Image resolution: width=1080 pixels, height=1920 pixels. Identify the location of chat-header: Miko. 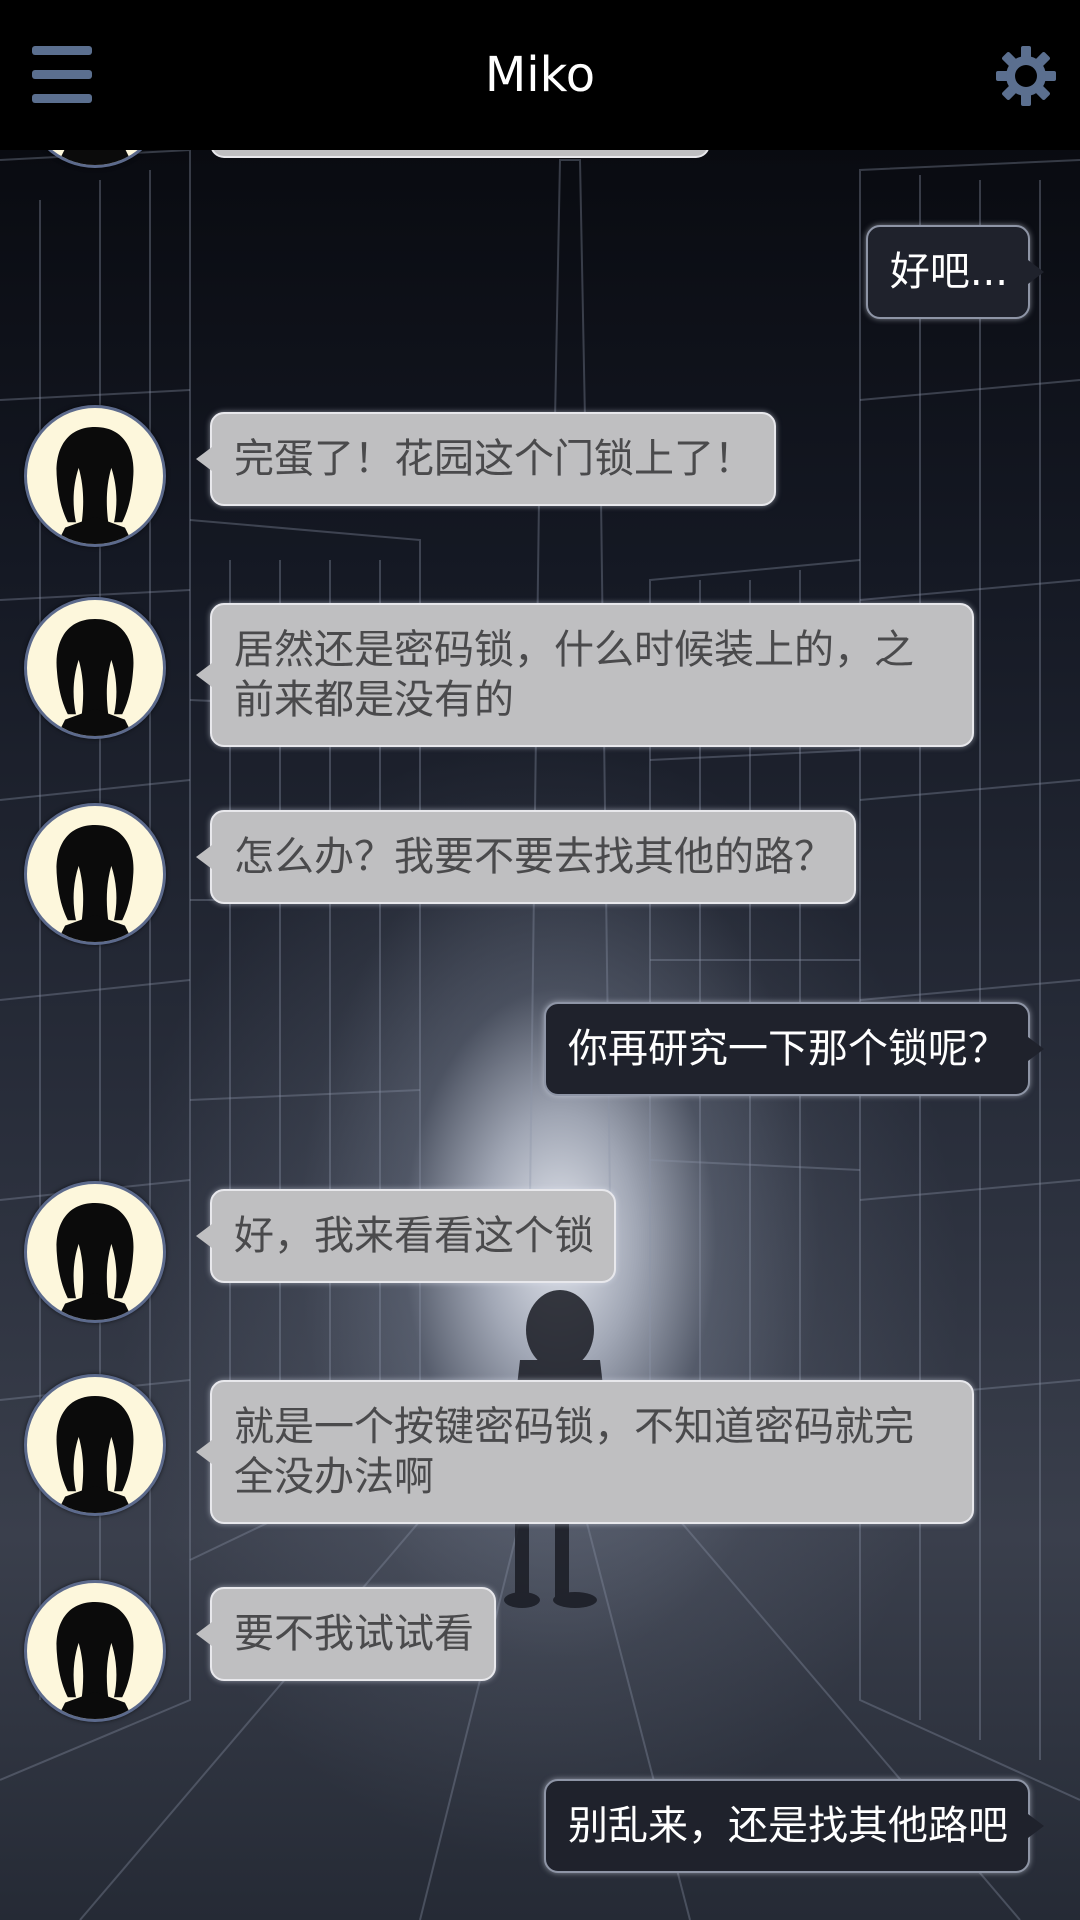
(540, 75).